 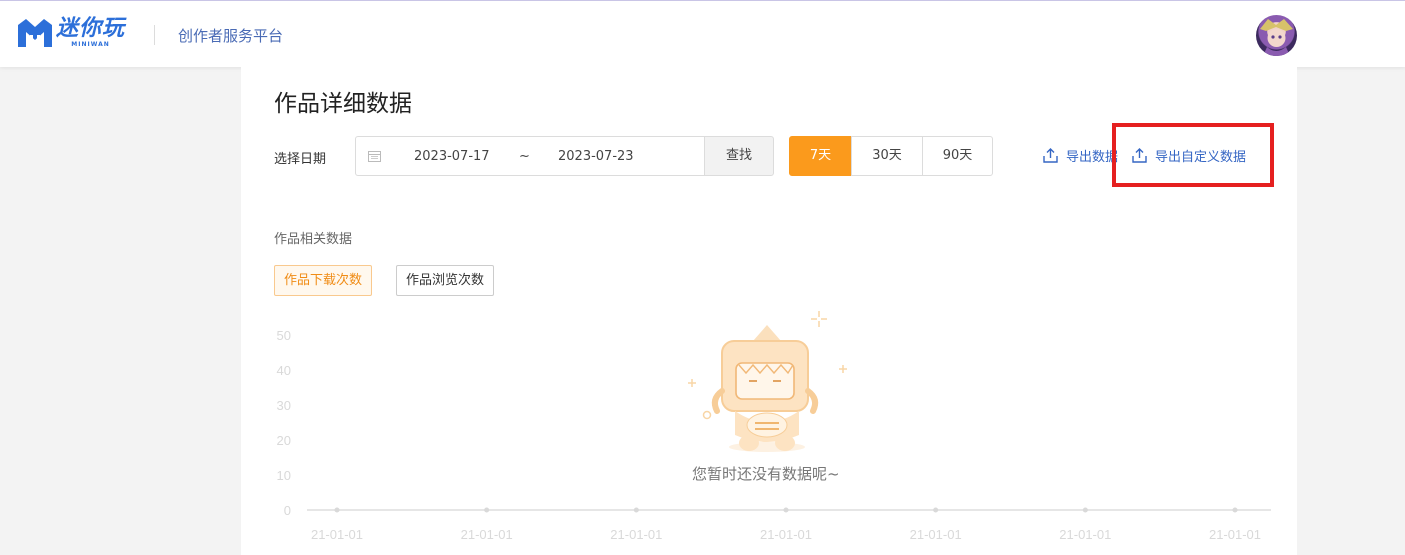 I want to click on highlight-box, so click(x=1193, y=155).